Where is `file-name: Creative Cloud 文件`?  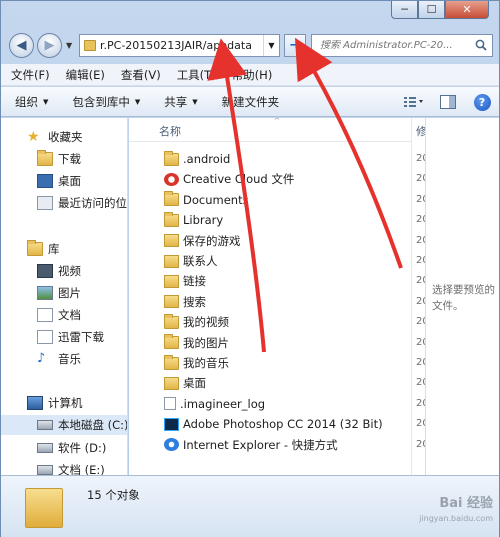 file-name: Creative Cloud 文件 is located at coordinates (239, 179).